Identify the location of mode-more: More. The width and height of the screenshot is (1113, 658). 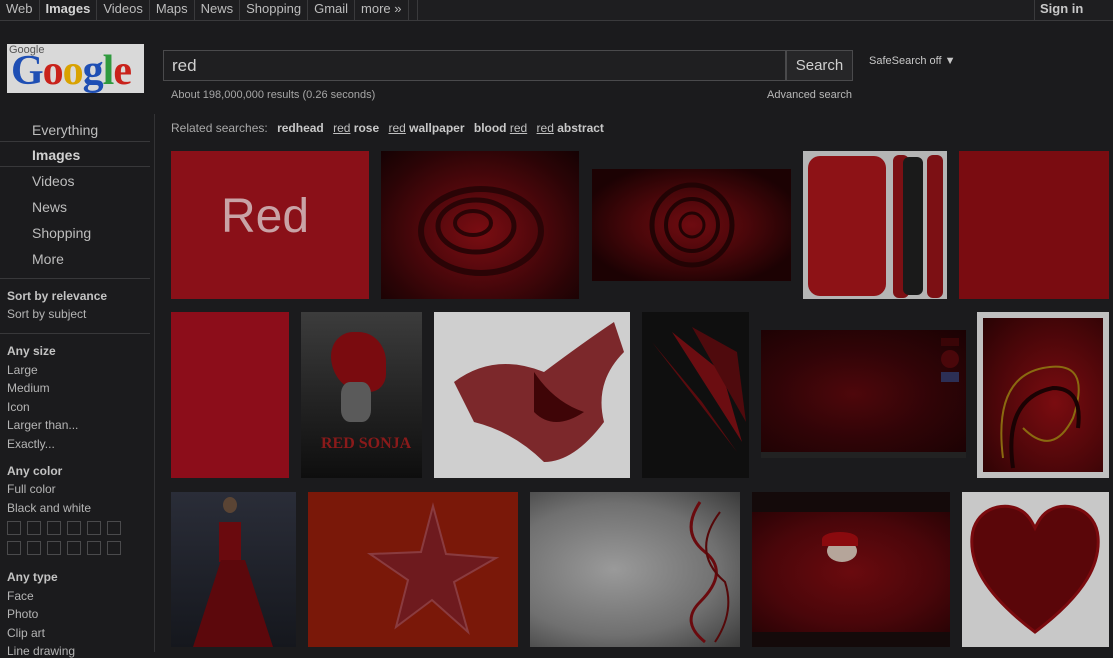
(48, 259).